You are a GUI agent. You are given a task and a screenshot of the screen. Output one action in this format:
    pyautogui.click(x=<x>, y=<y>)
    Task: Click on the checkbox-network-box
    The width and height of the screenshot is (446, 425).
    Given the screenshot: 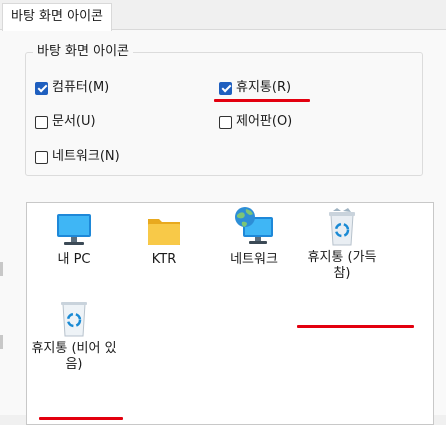 What is the action you would take?
    pyautogui.click(x=41, y=157)
    